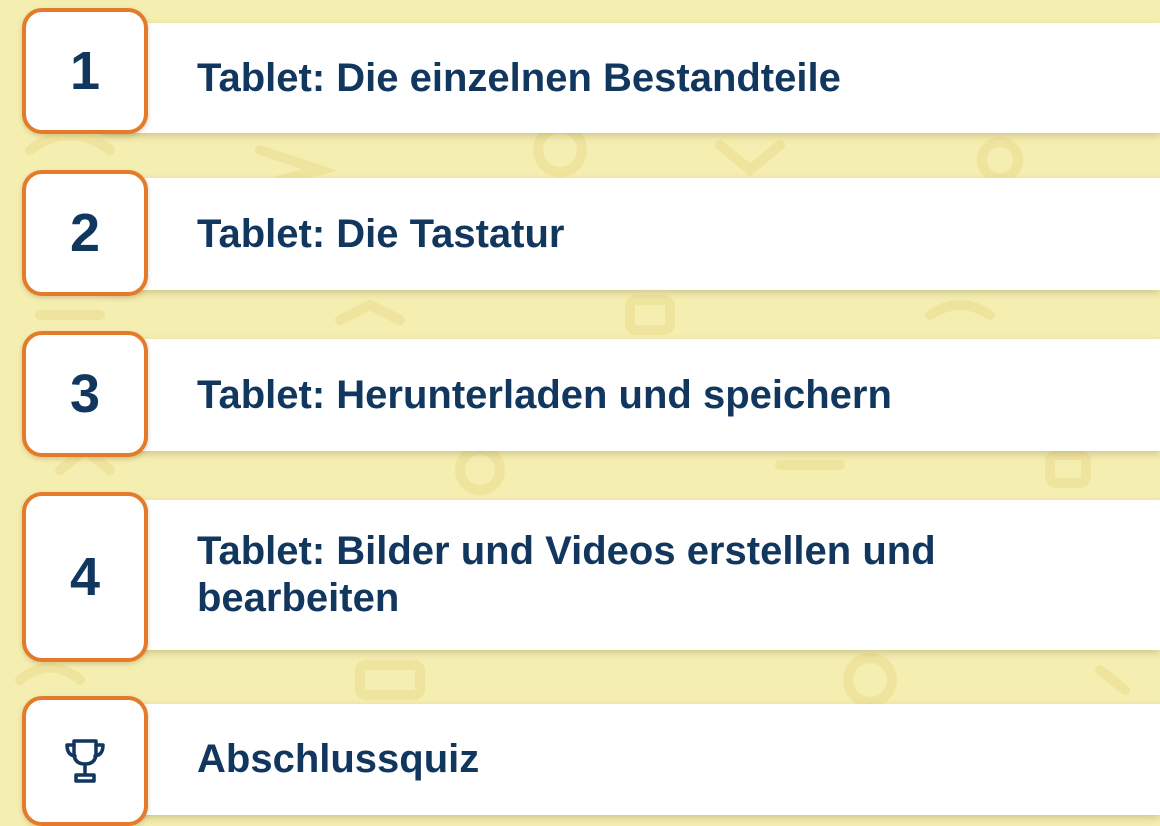 Image resolution: width=1160 pixels, height=826 pixels. I want to click on quiz-title-text: Abschlussquiz, so click(338, 759).